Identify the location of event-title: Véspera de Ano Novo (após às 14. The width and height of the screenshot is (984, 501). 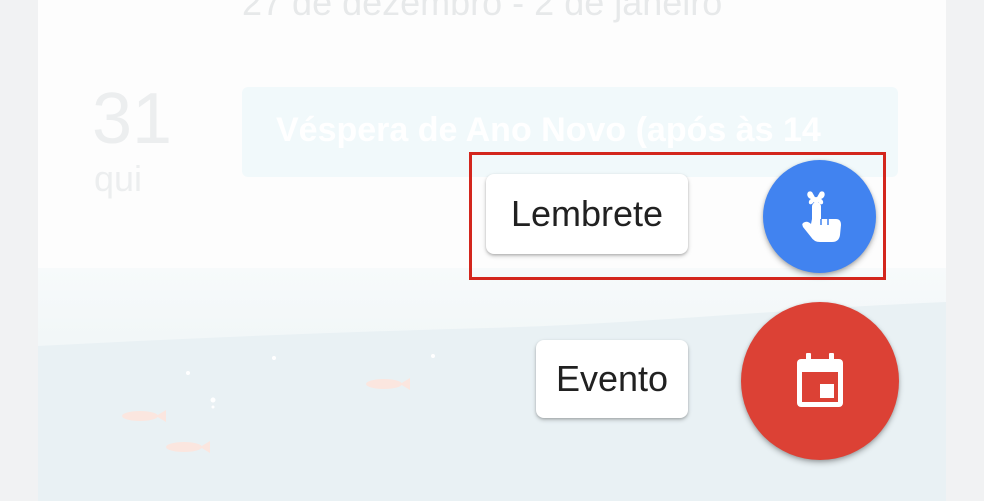
(548, 130).